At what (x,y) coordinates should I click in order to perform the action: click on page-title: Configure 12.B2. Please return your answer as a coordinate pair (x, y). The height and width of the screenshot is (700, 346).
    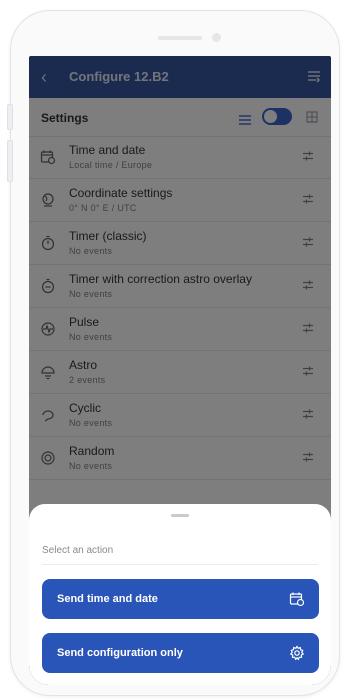
    Looking at the image, I should click on (119, 76).